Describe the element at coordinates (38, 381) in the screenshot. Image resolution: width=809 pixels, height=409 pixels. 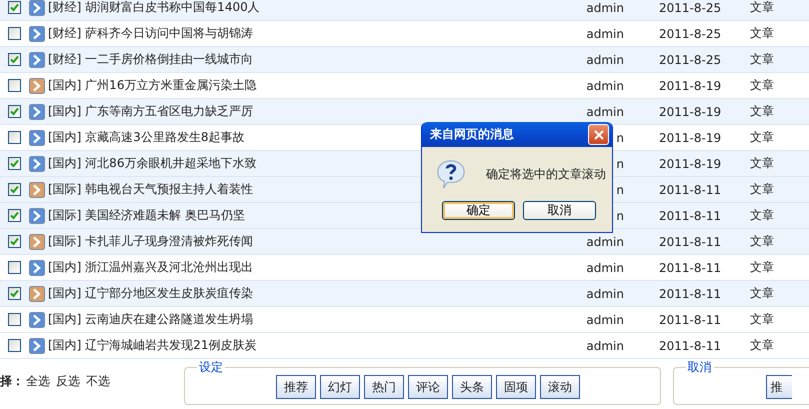
I see `selection-link: 全选` at that location.